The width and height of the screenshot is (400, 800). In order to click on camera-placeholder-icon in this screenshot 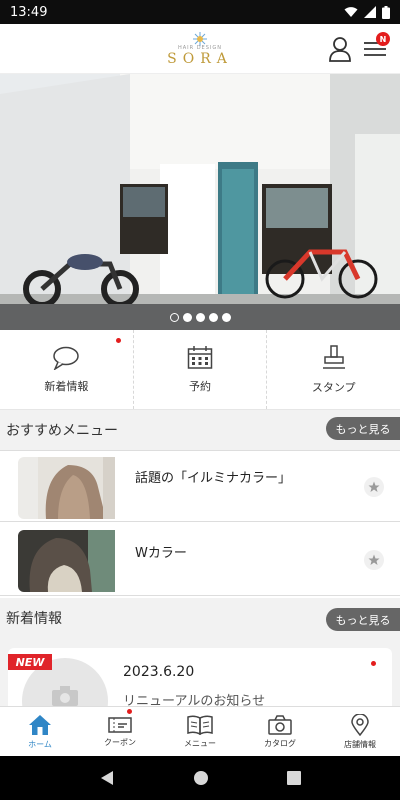, I will do `click(65, 696)`.